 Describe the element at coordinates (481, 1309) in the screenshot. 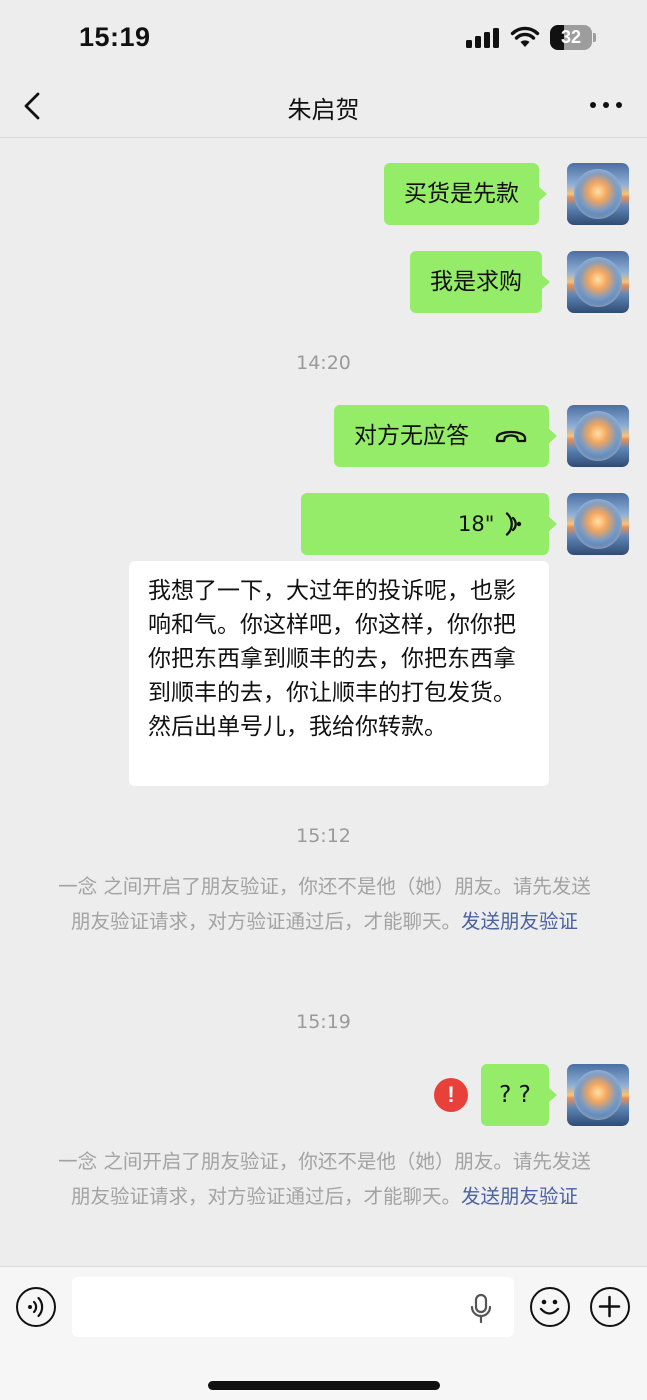

I see `microphone-icon` at that location.